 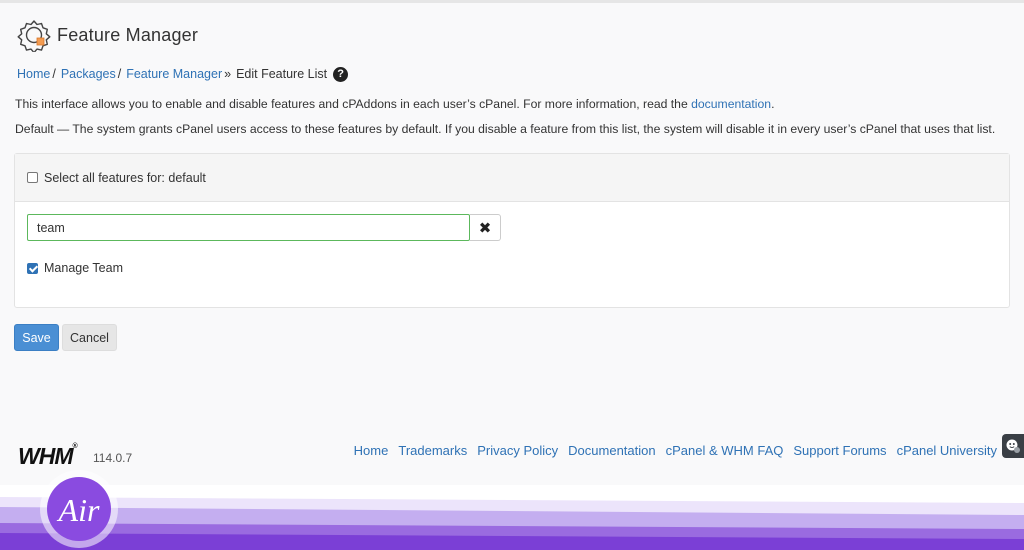 I want to click on feature-search-row: ✖, so click(x=264, y=227).